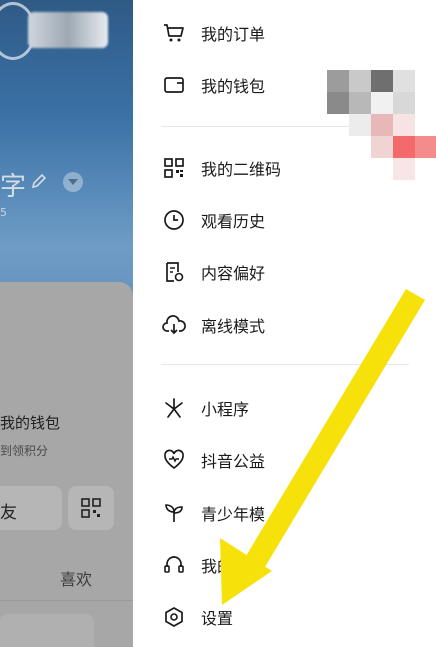 The image size is (436, 647). I want to click on menu-item-watch-history: 观看历史, so click(296, 220).